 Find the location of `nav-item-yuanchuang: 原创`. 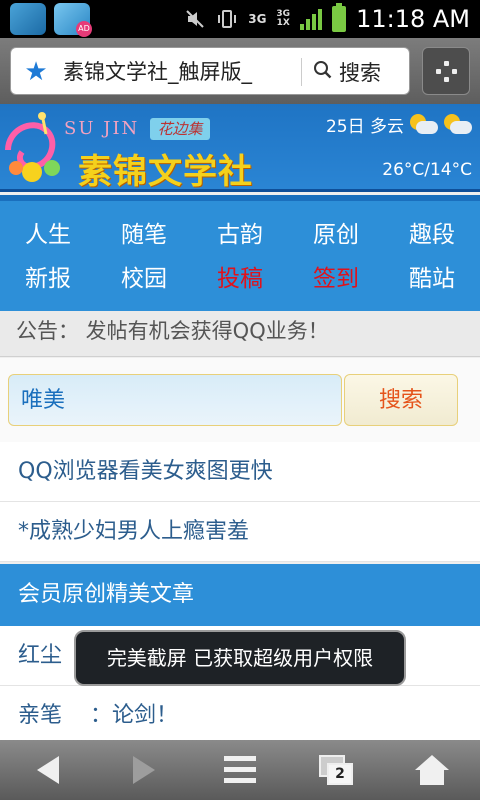

nav-item-yuanchuang: 原创 is located at coordinates (336, 235).